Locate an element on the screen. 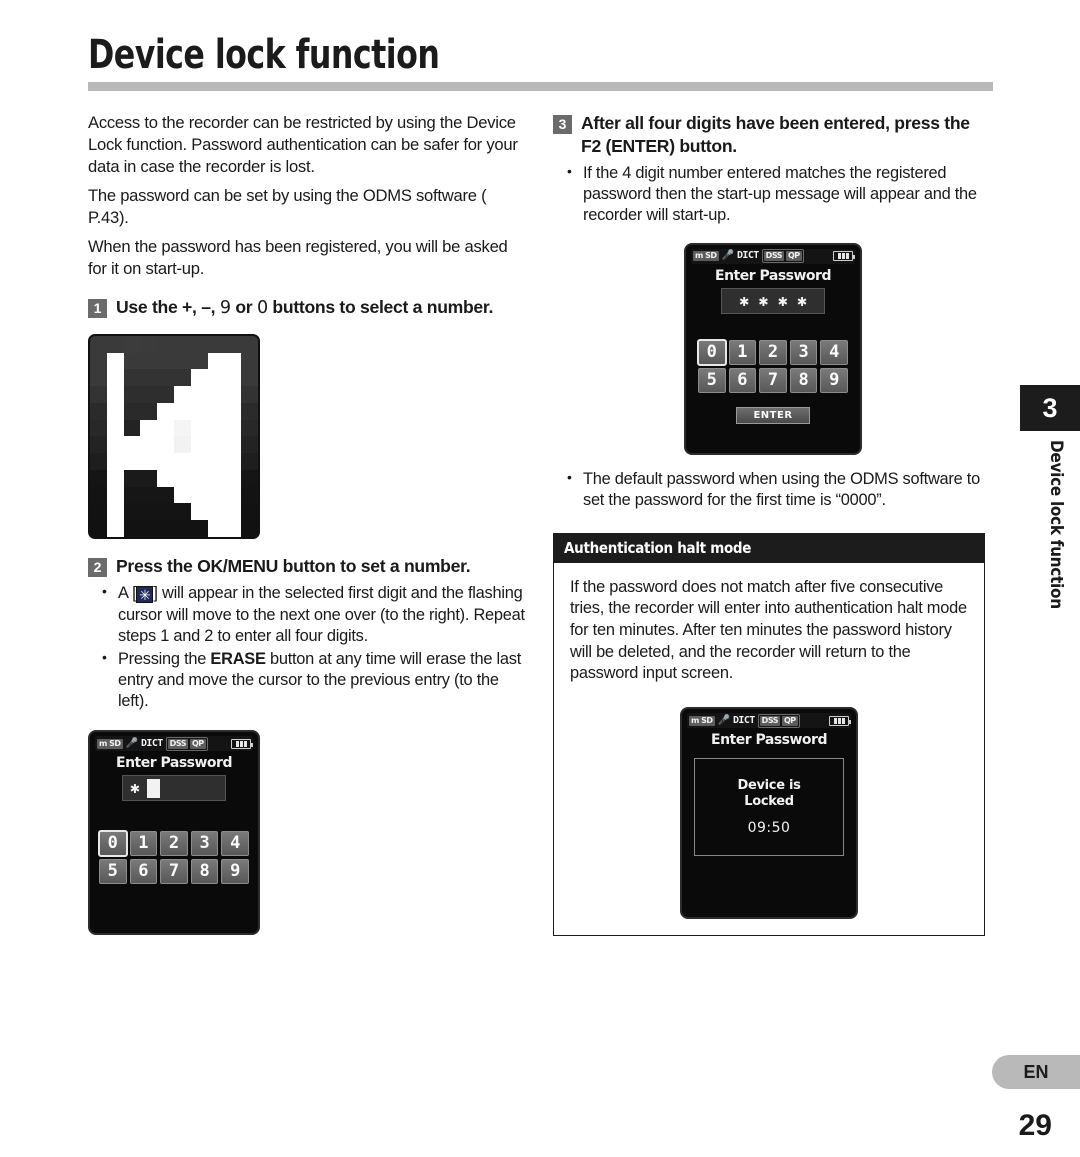  enter-button: ENTER is located at coordinates (773, 415).